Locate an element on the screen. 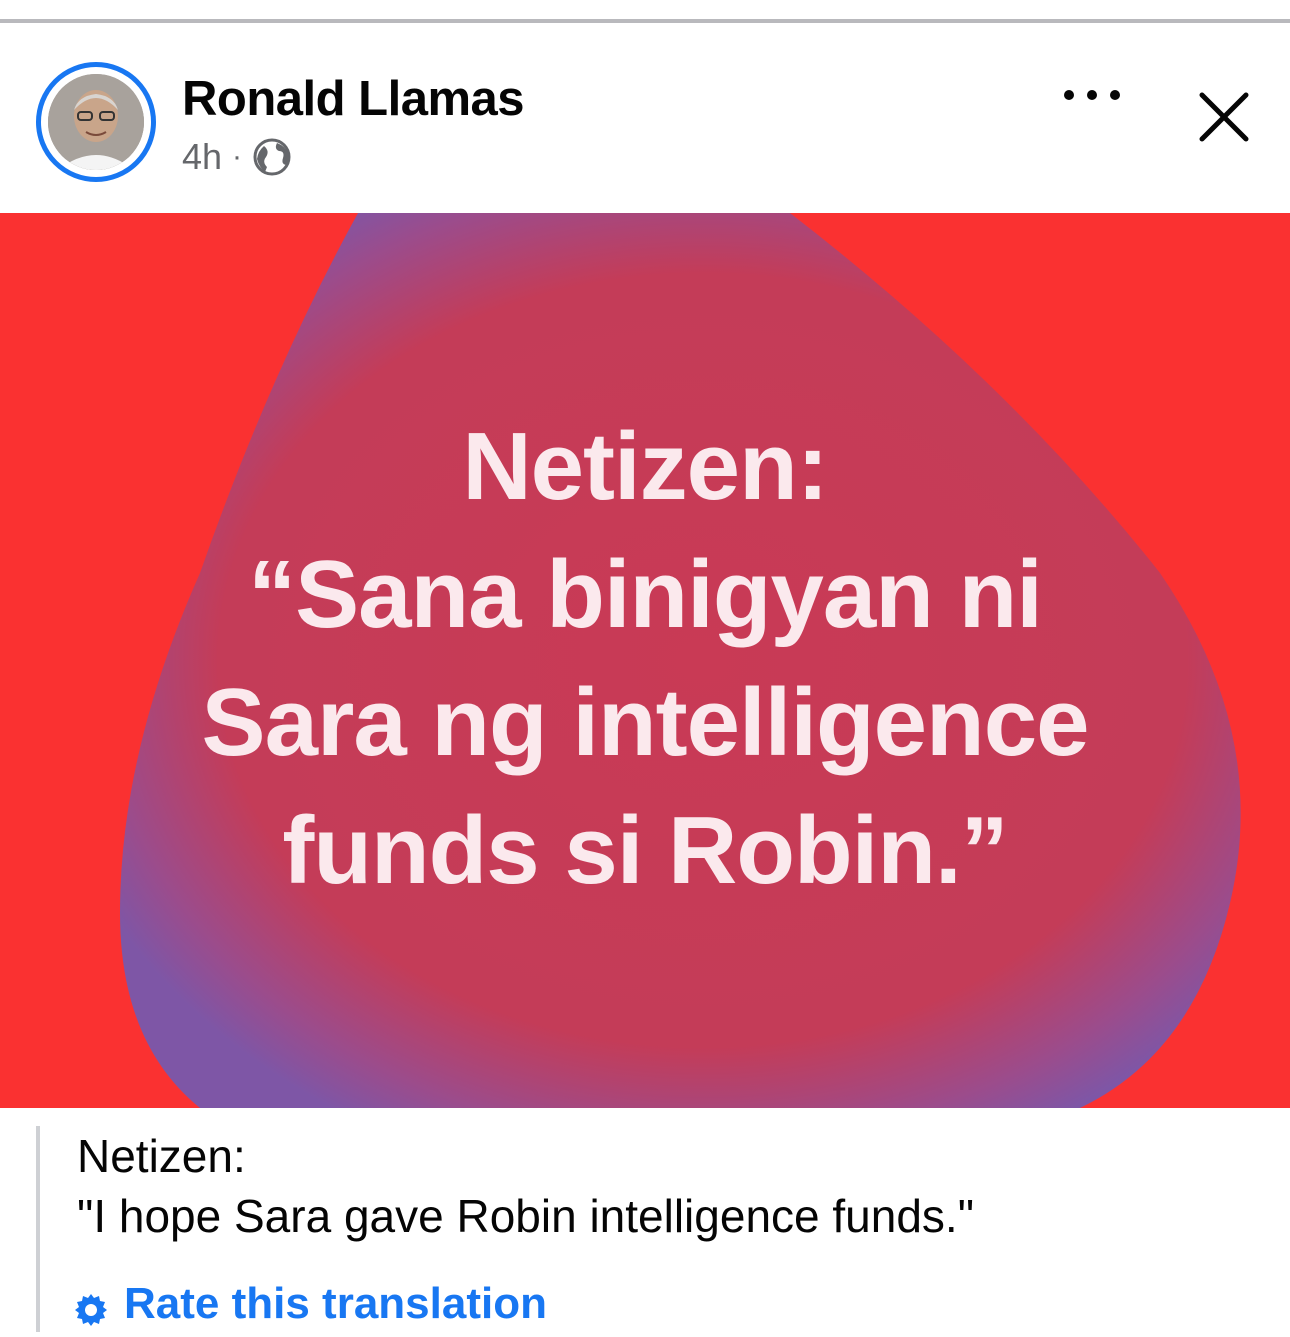  post-header: Ronald Llamas 4h · is located at coordinates (645, 118).